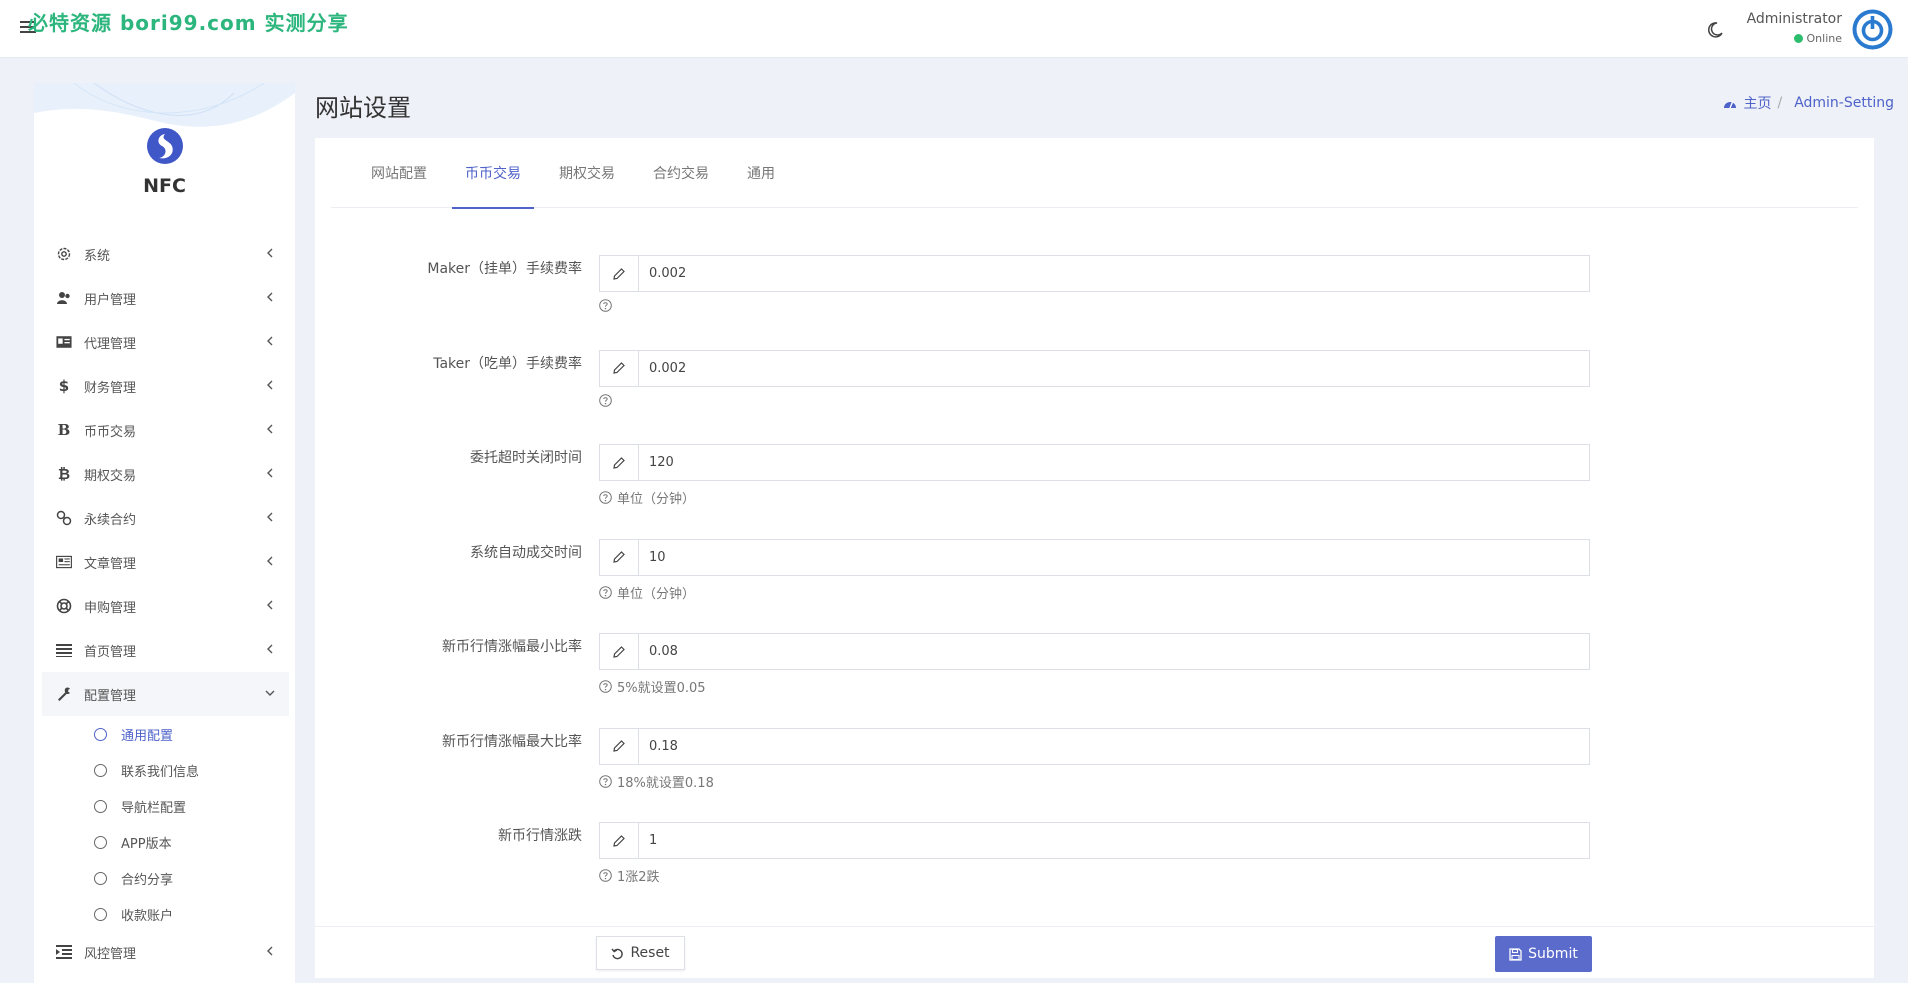  I want to click on online-status-label: Online, so click(1824, 38).